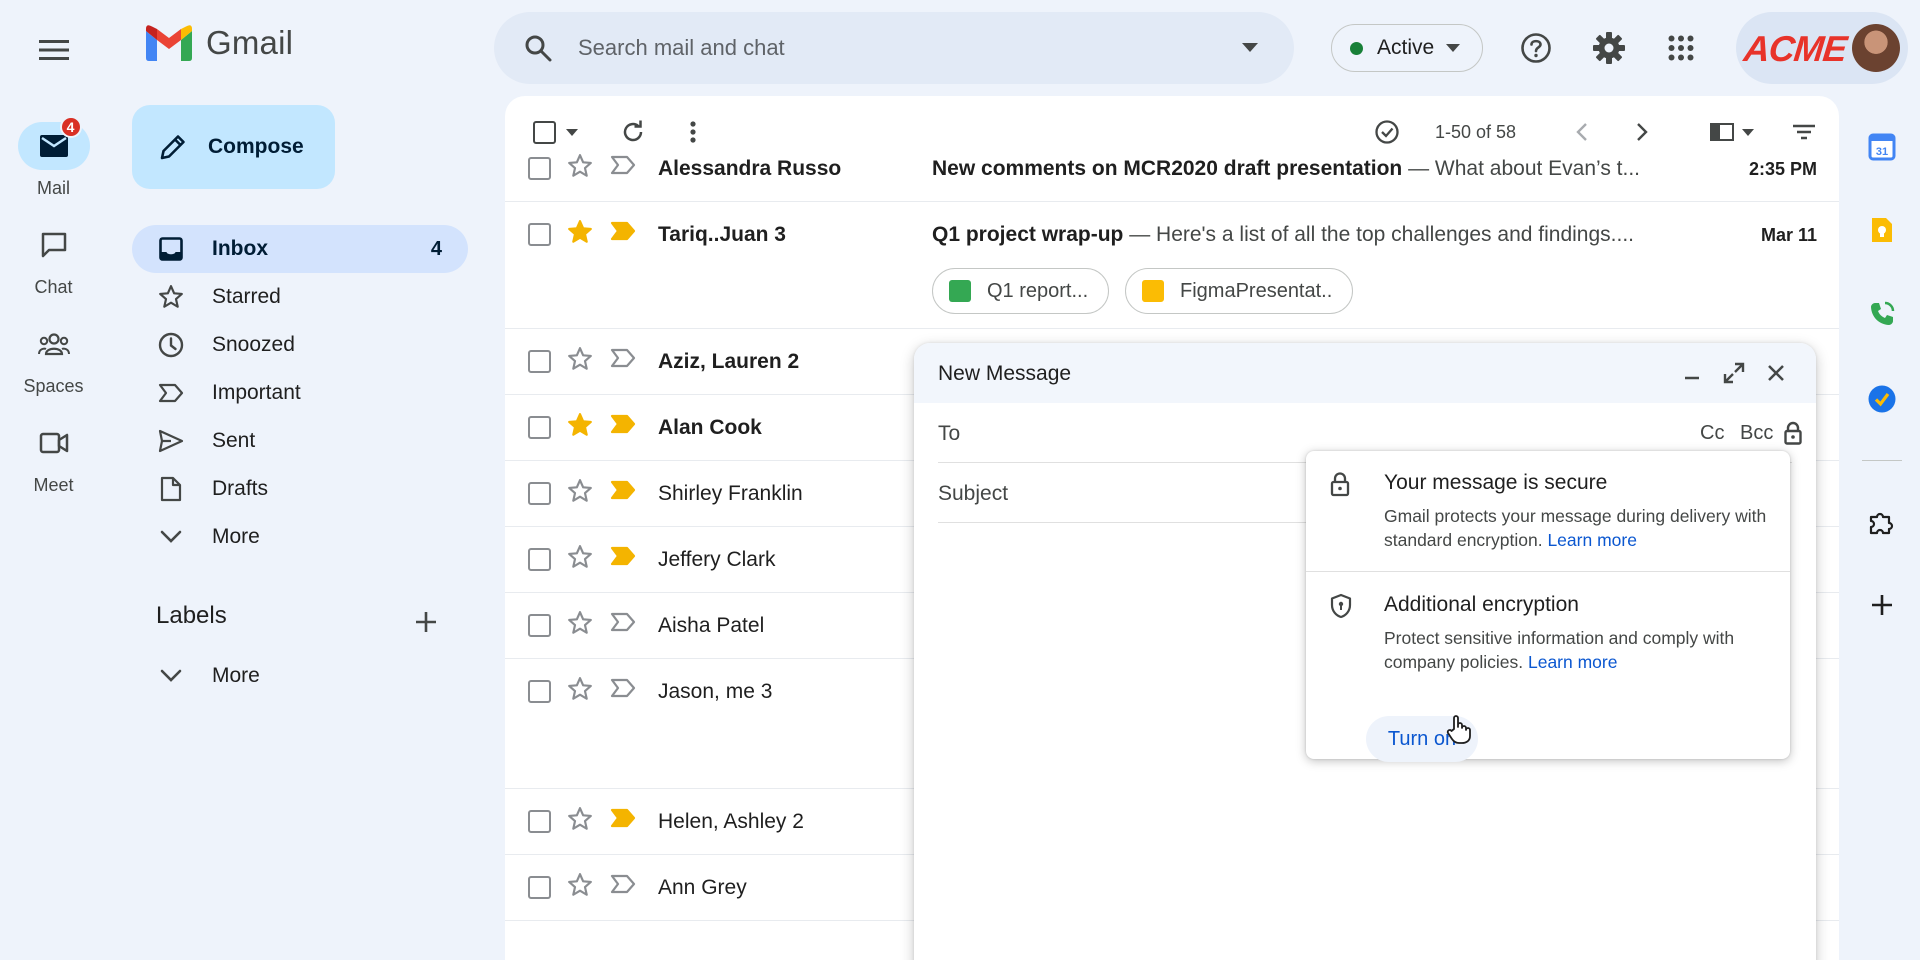 Image resolution: width=1920 pixels, height=960 pixels. What do you see at coordinates (538, 48) in the screenshot?
I see `search-button` at bounding box center [538, 48].